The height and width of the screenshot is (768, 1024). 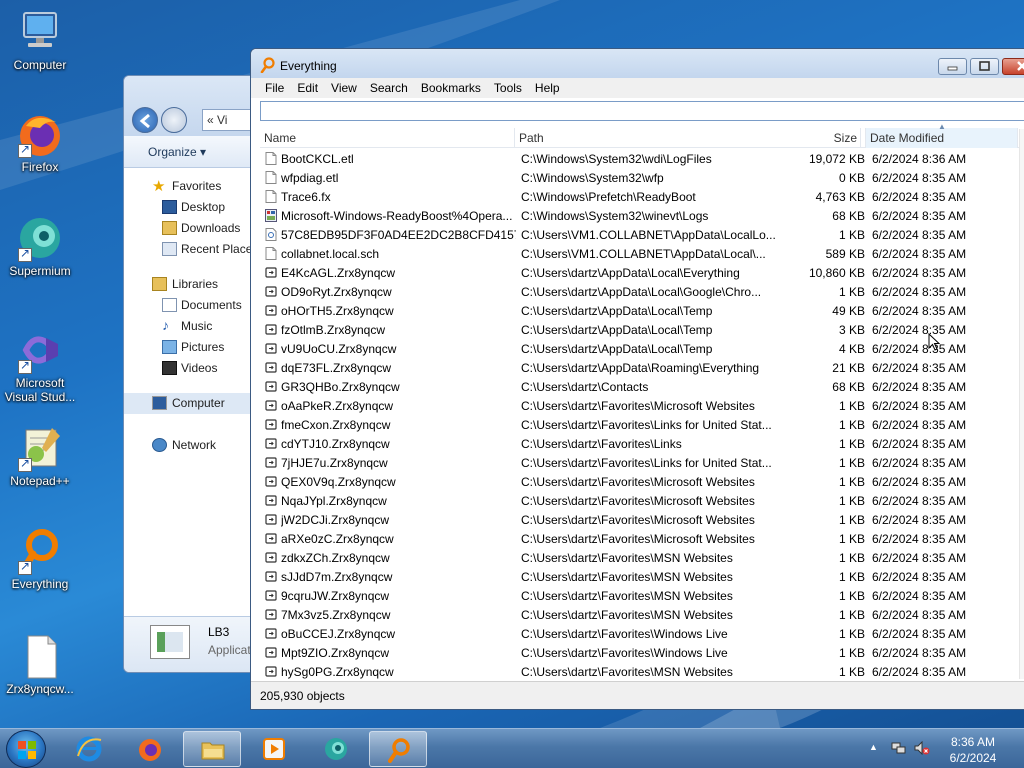 I want to click on cell-name: OD9oRyt.Zrx8ynqcw, so click(x=336, y=292).